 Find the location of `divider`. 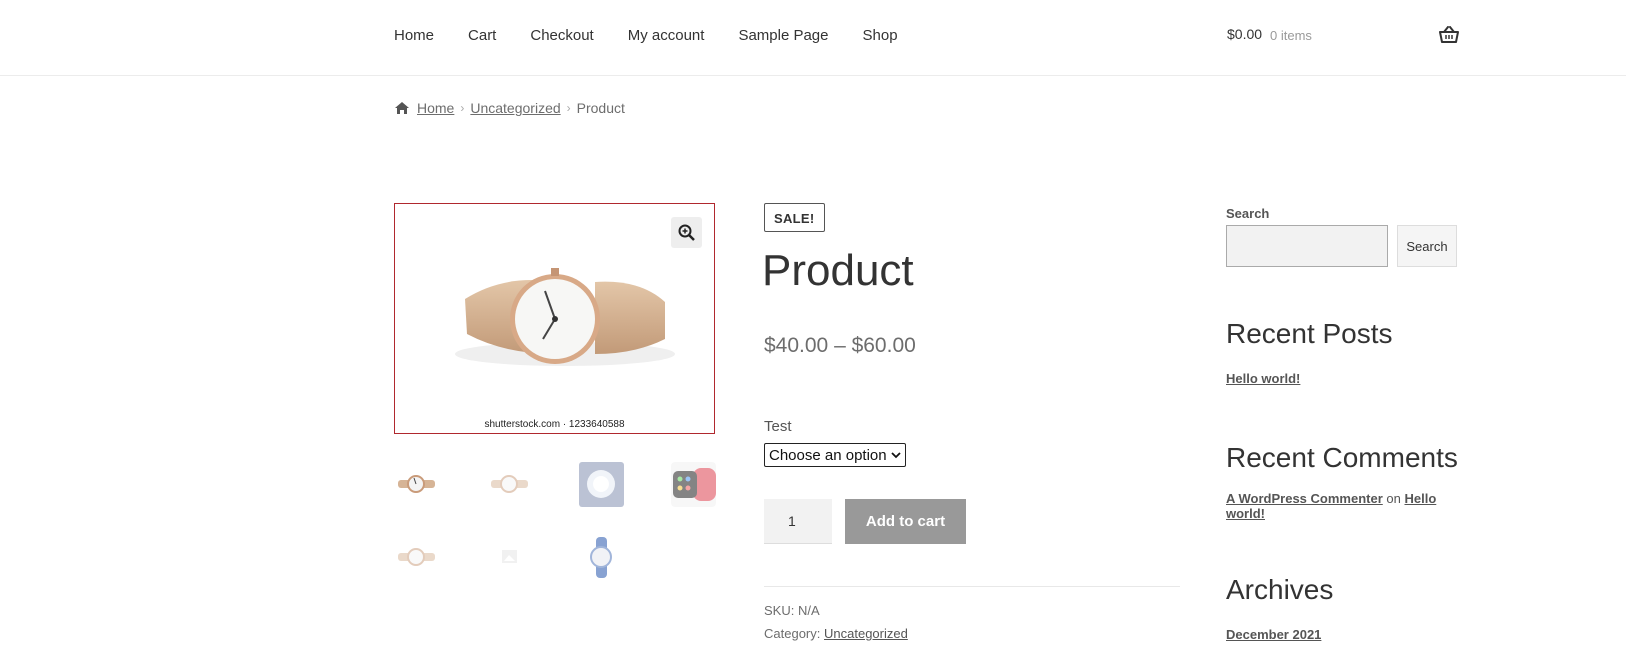

divider is located at coordinates (972, 586).